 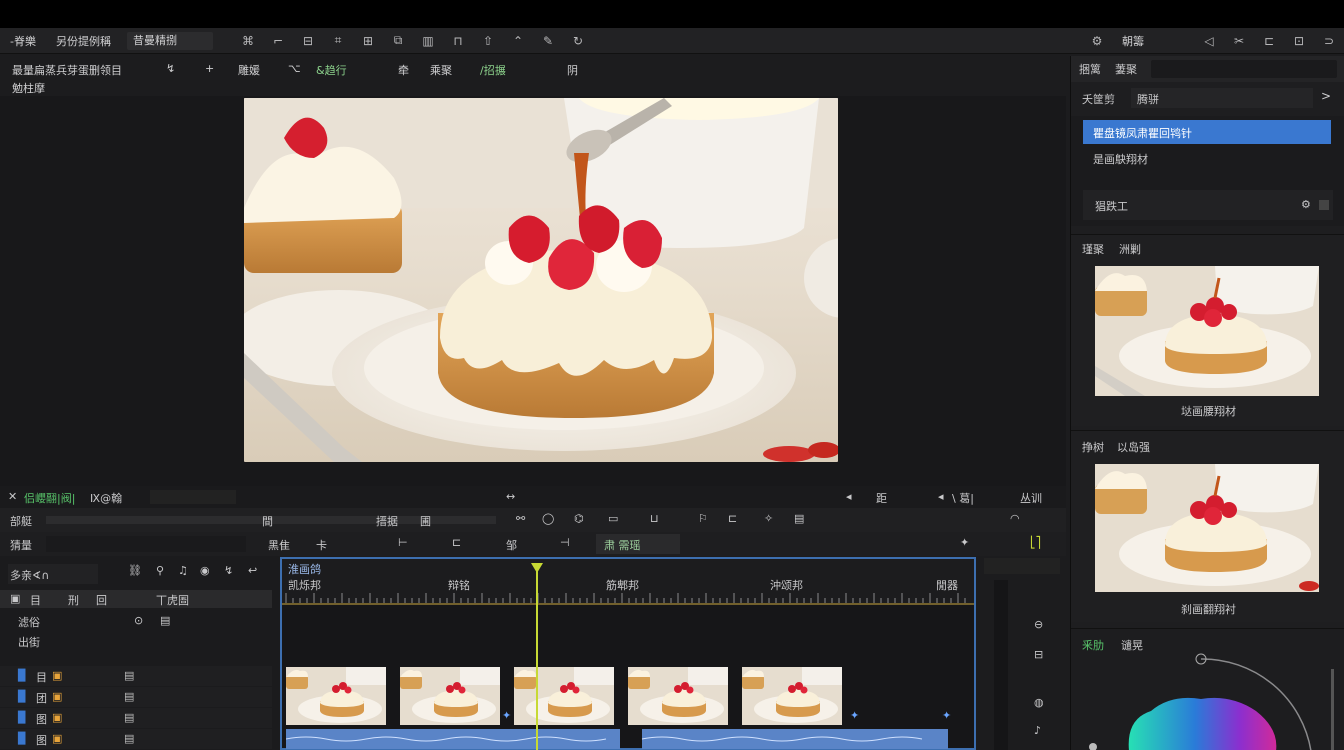 What do you see at coordinates (1299, 41) in the screenshot?
I see `bookmark-icon: ⊡` at bounding box center [1299, 41].